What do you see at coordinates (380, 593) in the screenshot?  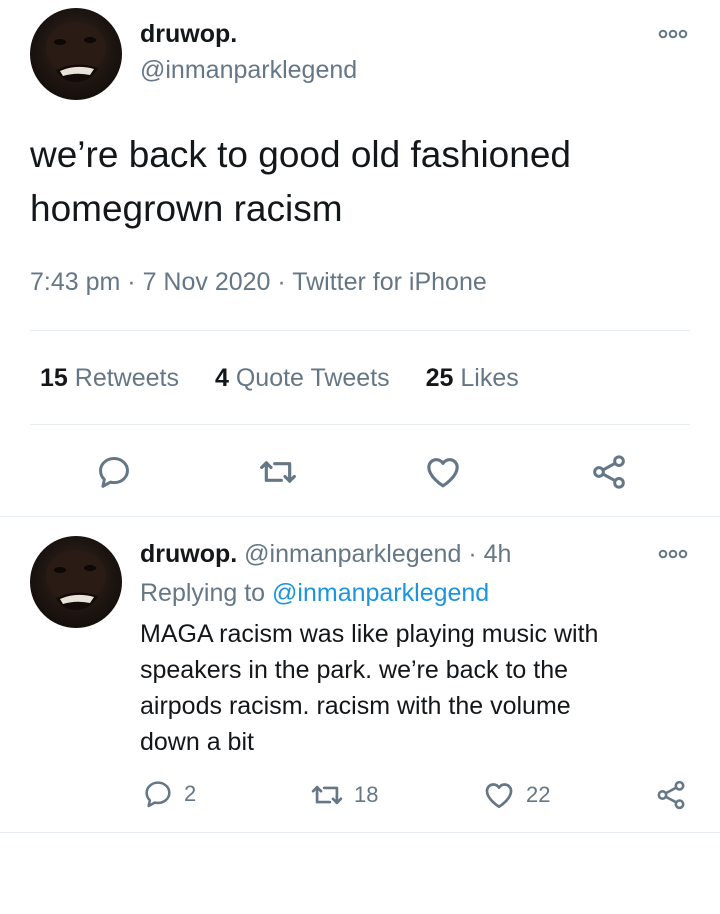 I see `replying-to-link: @inmanparklegend` at bounding box center [380, 593].